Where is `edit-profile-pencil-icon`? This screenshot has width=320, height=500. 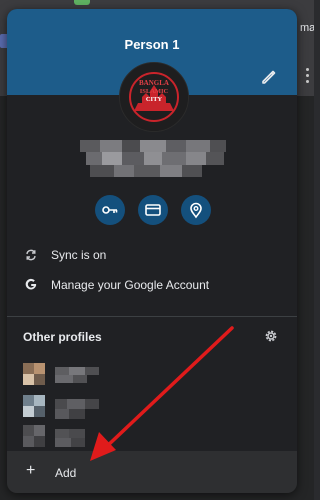
edit-profile-pencil-icon is located at coordinates (269, 77).